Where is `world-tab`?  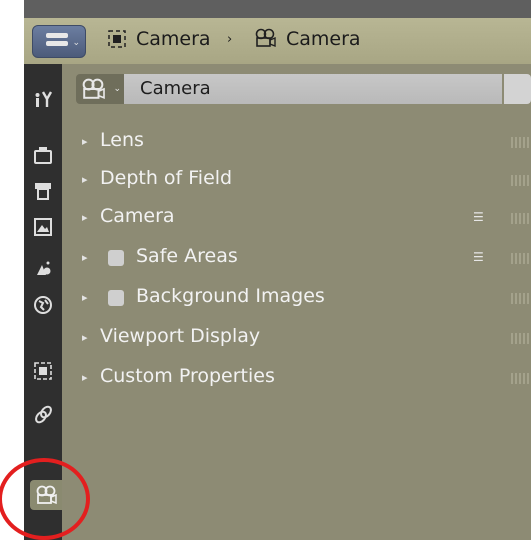 world-tab is located at coordinates (43, 305).